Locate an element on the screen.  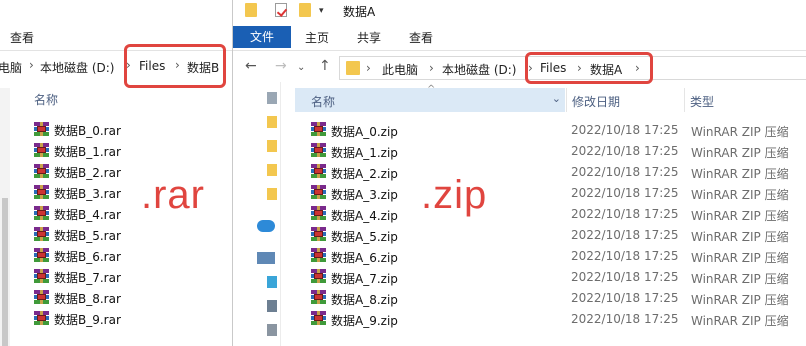
file-row: 数据A_8.zip 2022/10/18 17:25 WinRAR ZIP 压缩 is located at coordinates (550, 298).